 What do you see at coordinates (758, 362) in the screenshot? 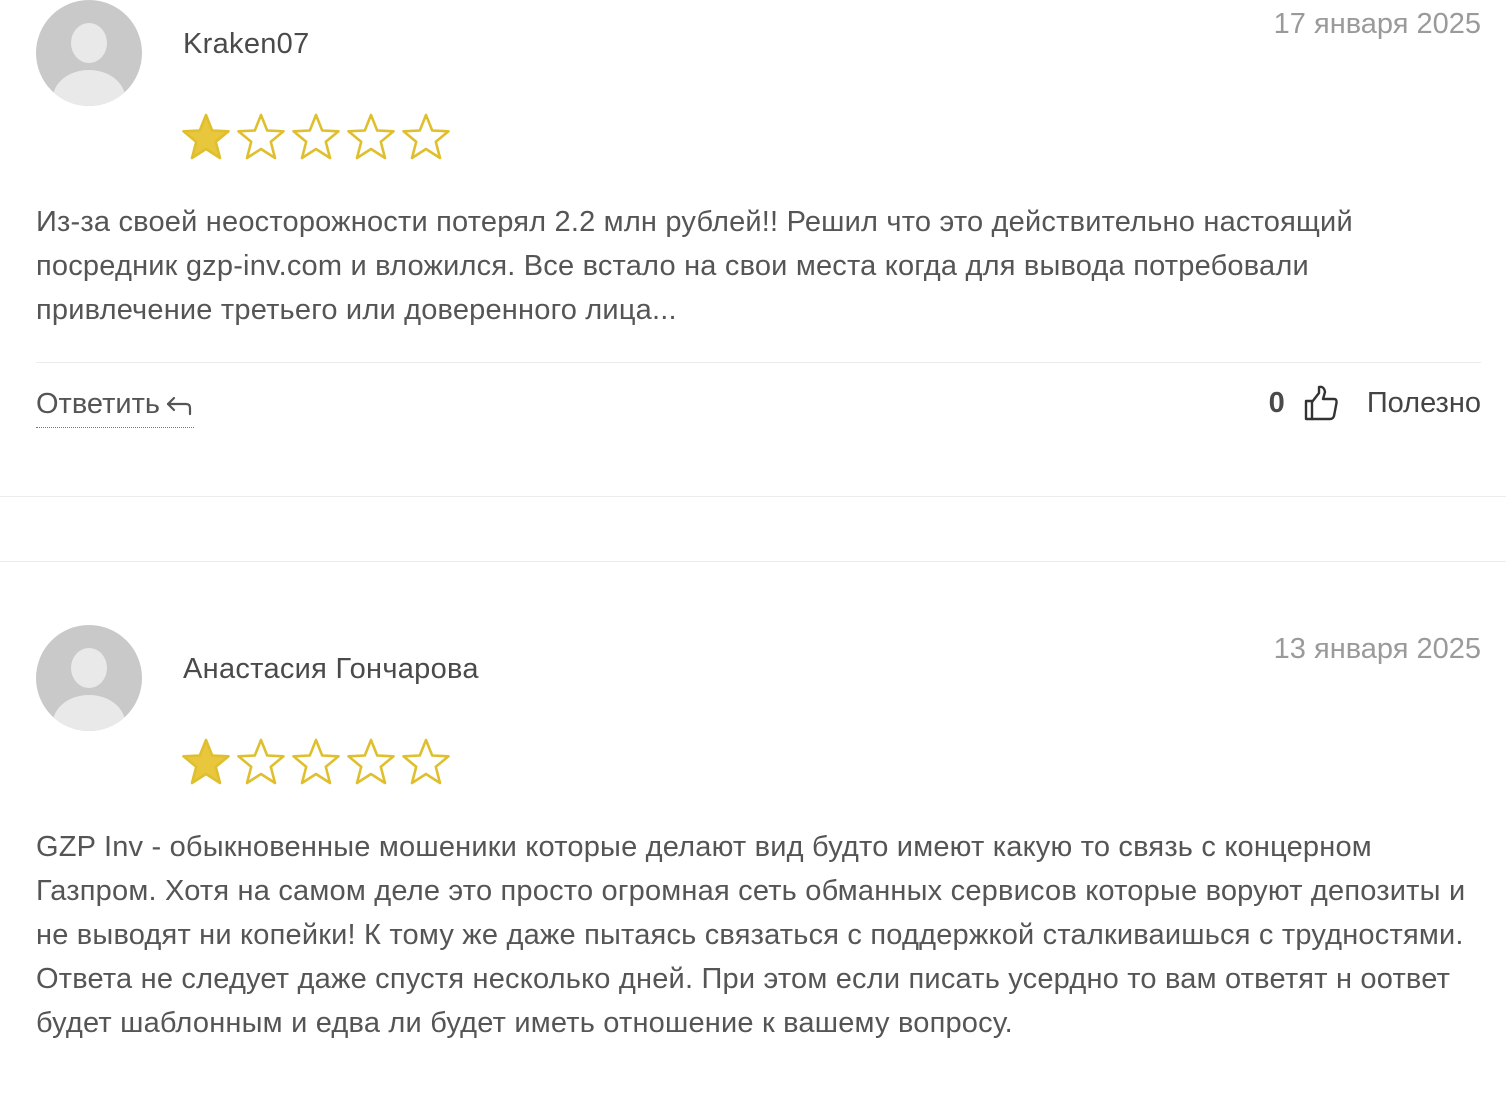
I see `divider` at bounding box center [758, 362].